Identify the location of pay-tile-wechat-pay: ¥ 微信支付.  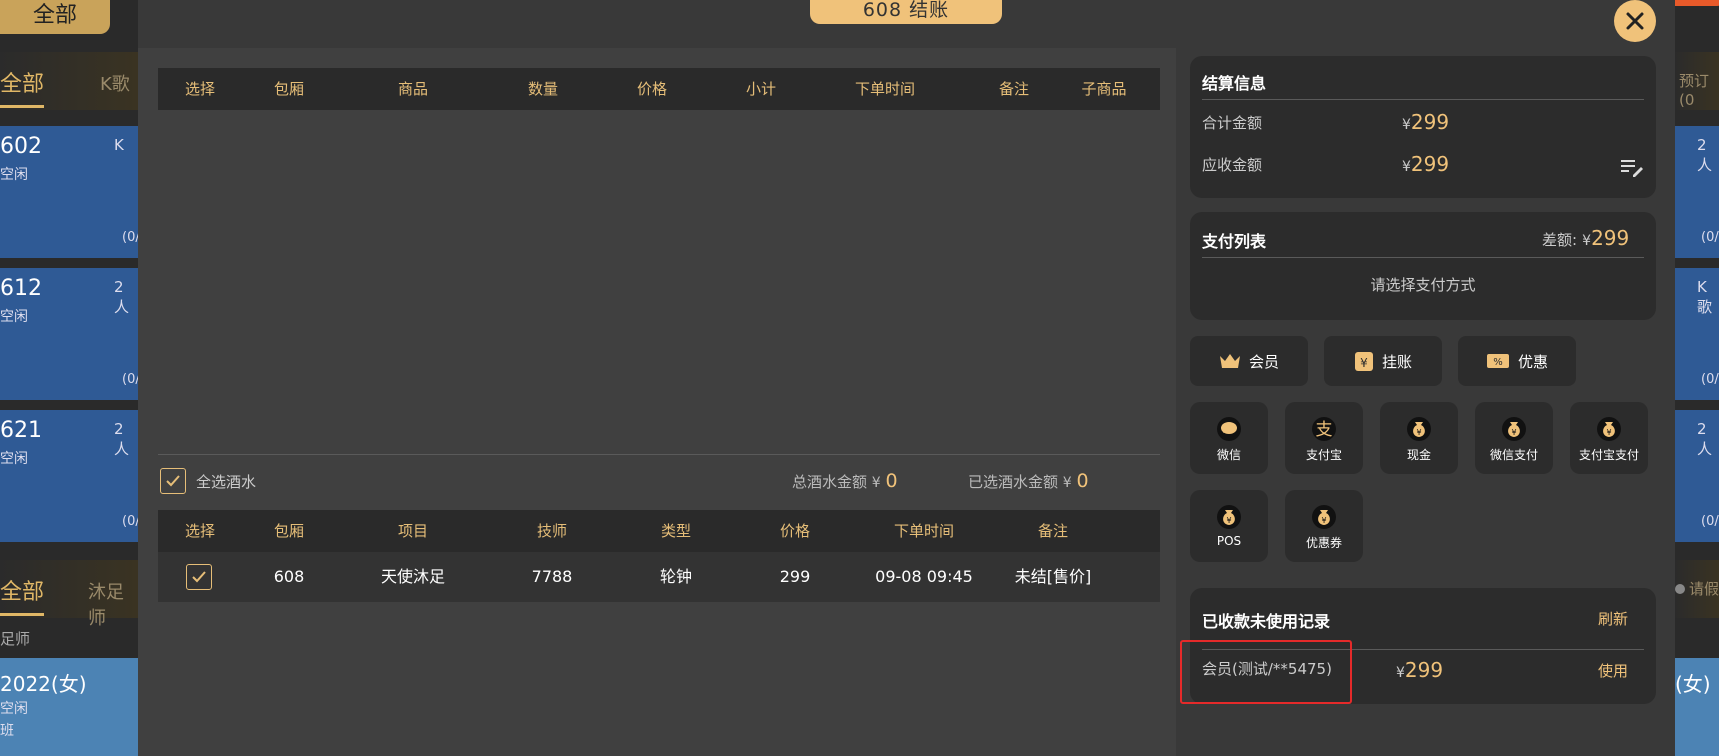
(1514, 438).